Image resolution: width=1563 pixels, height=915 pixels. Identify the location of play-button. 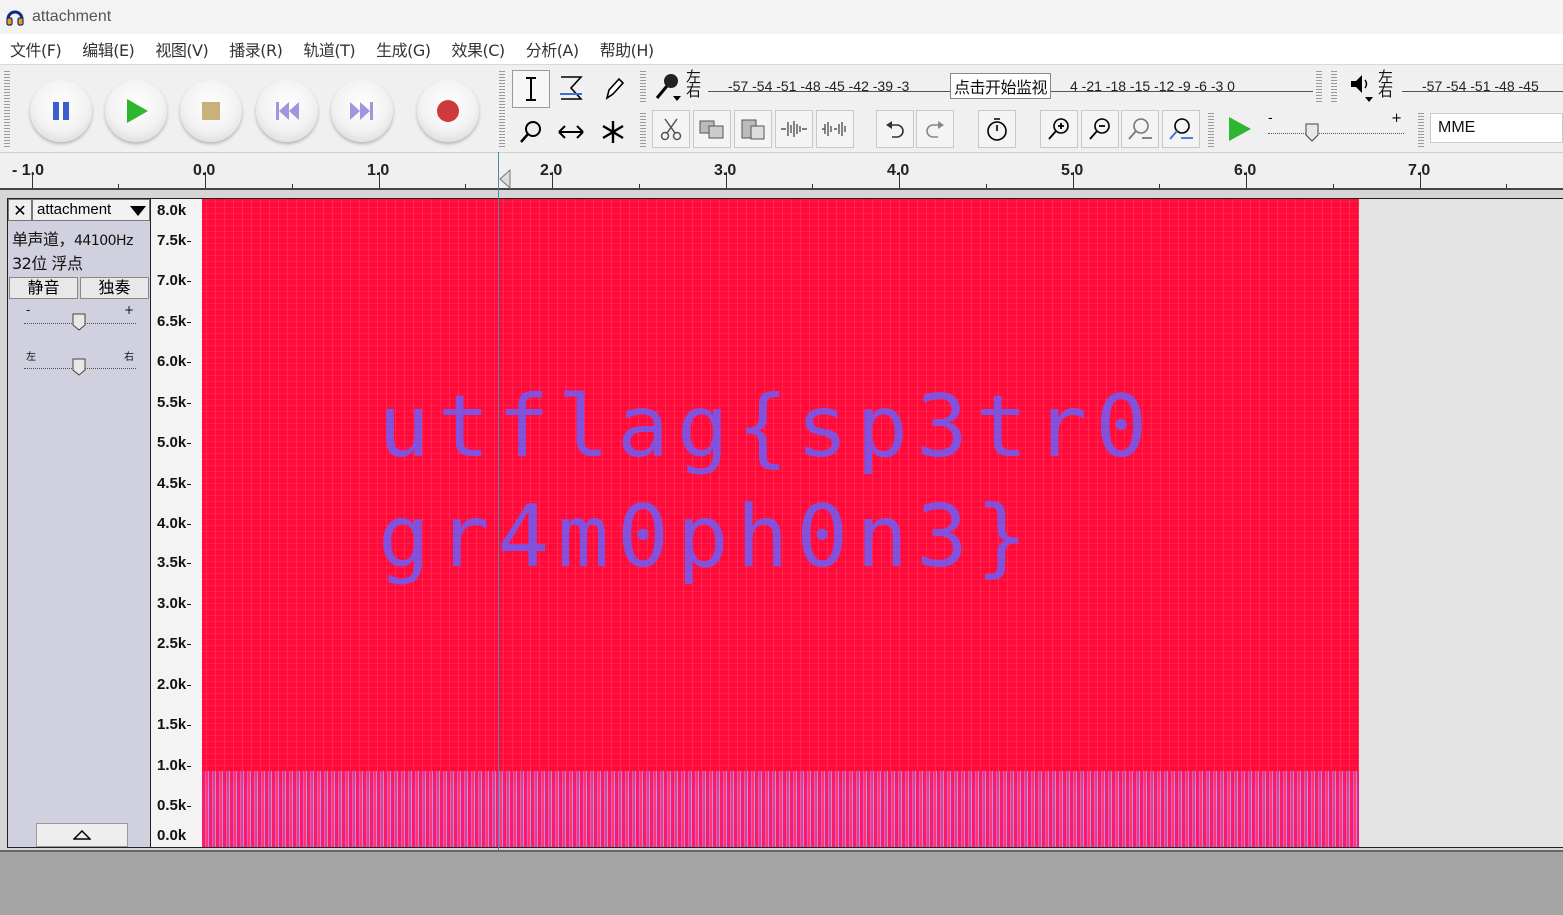
(136, 111).